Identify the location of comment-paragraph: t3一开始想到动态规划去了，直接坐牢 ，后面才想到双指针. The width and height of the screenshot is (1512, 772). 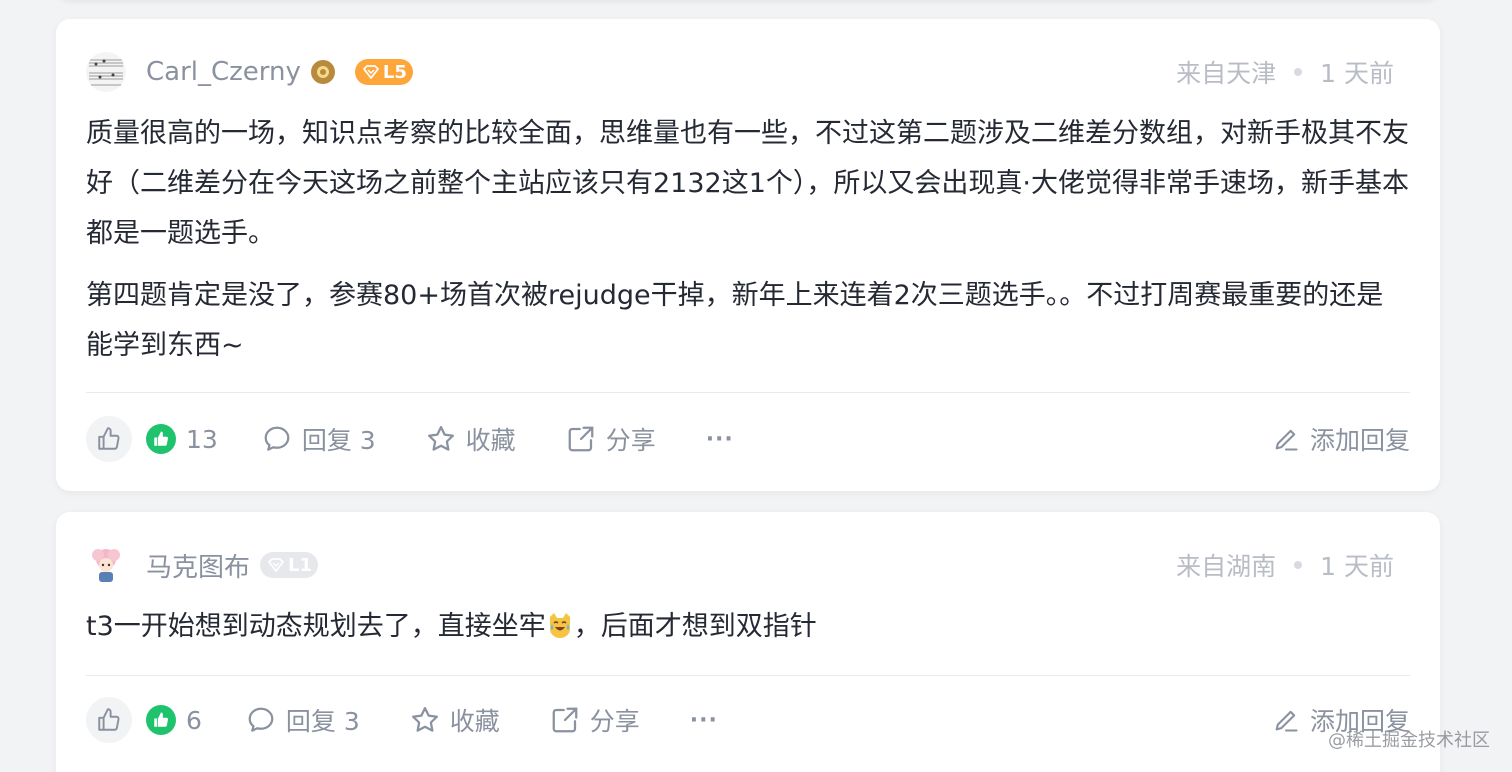
(748, 627).